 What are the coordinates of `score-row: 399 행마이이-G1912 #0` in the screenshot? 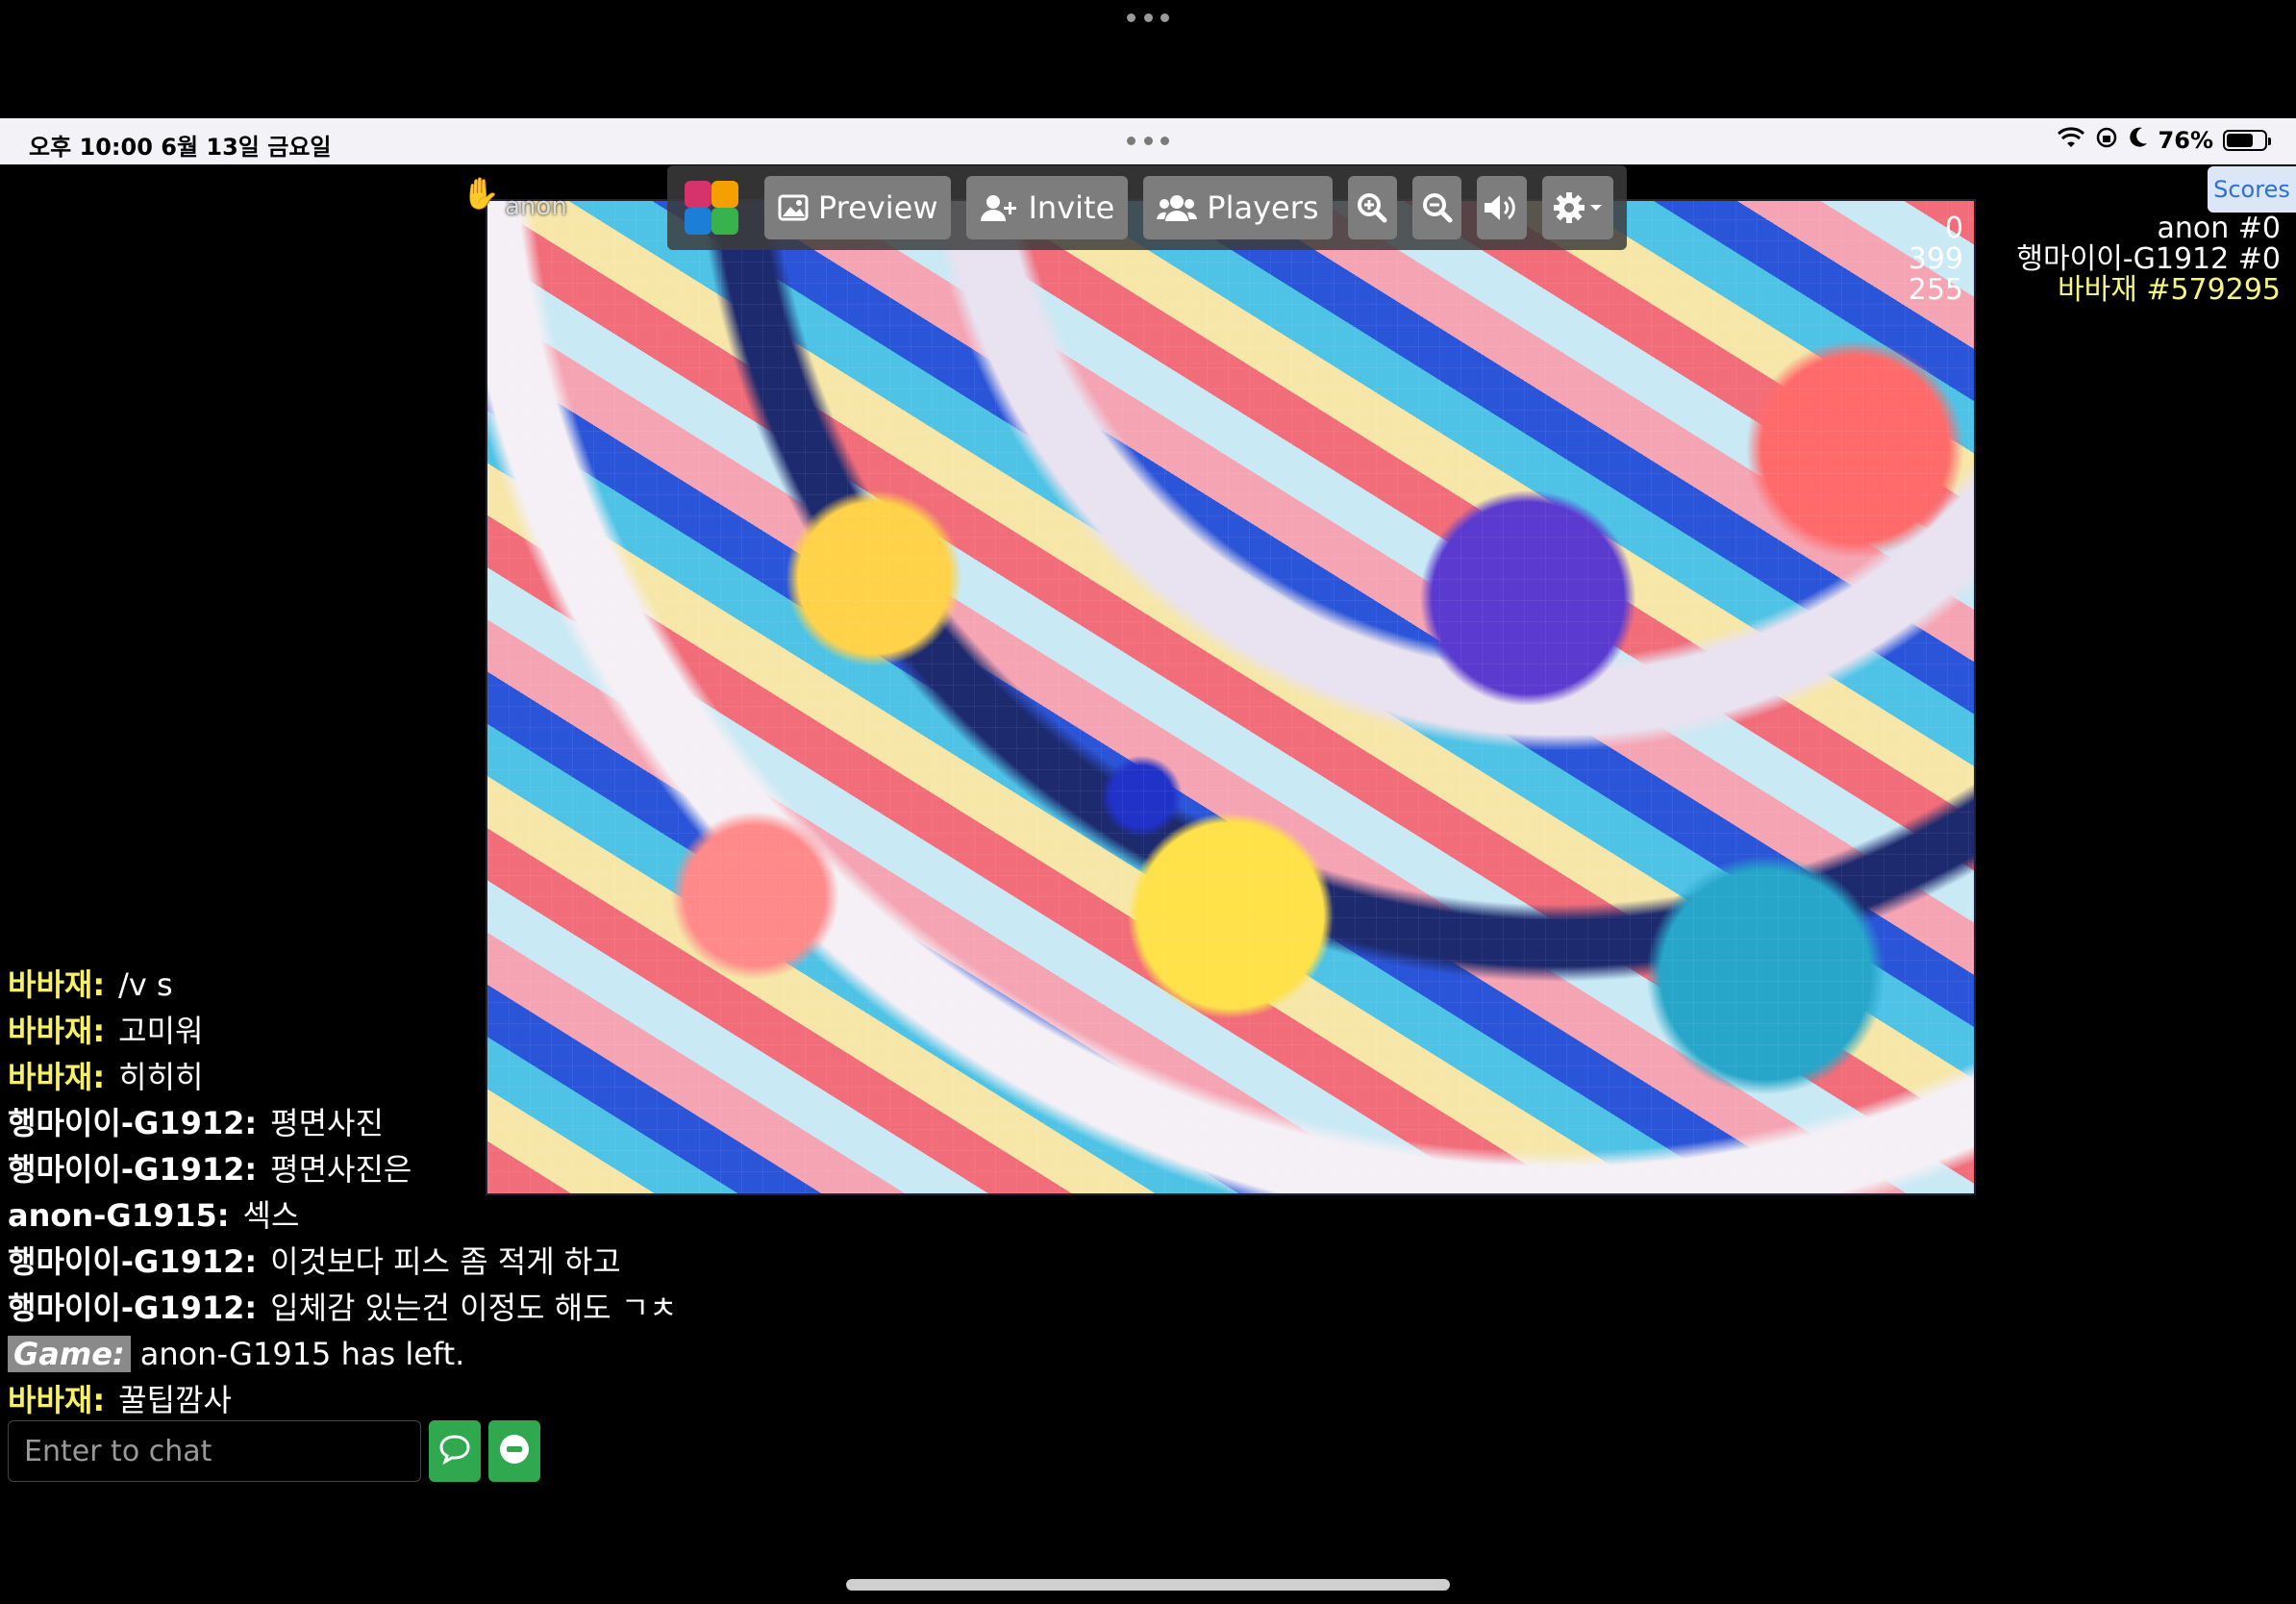 It's located at (2088, 259).